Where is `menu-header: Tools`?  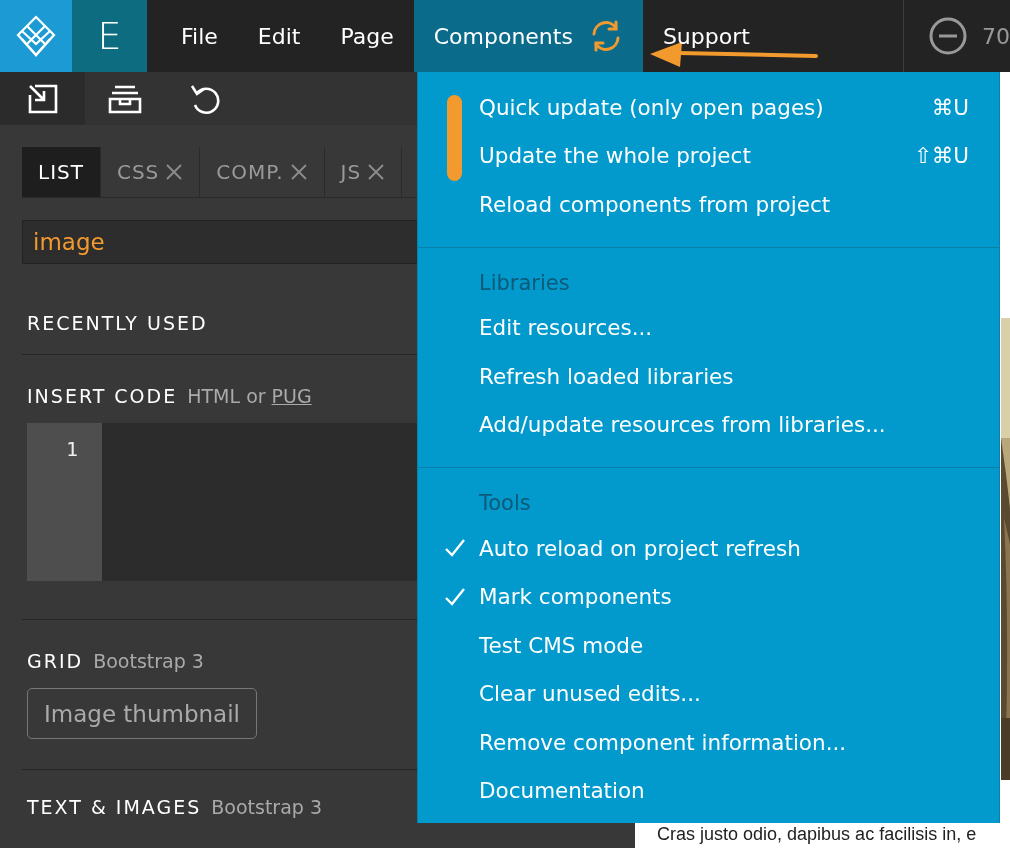 menu-header: Tools is located at coordinates (505, 503).